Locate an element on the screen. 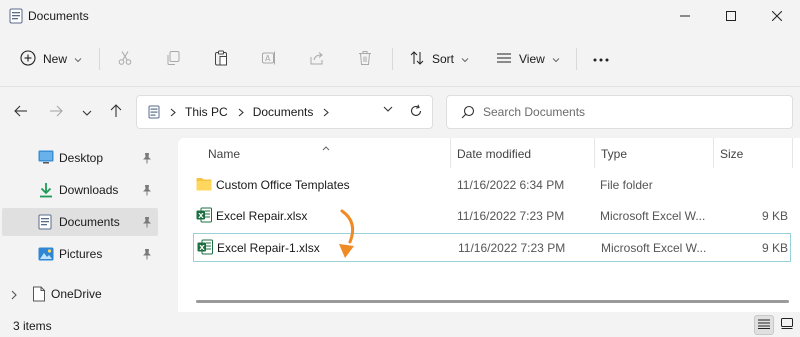 Image resolution: width=800 pixels, height=337 pixels. search-box is located at coordinates (619, 112).